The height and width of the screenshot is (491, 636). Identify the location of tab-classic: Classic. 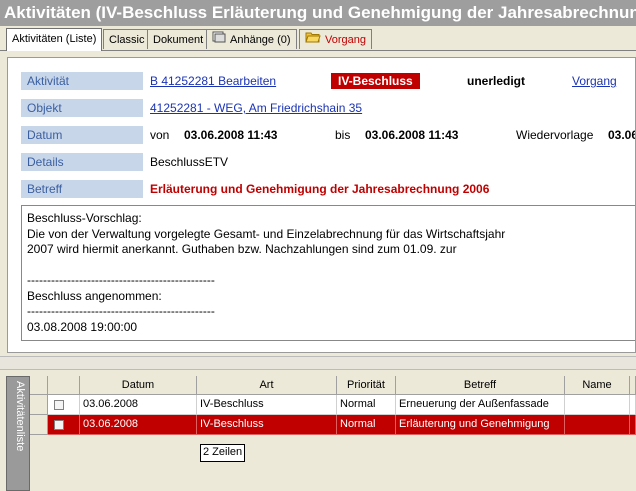
(127, 39).